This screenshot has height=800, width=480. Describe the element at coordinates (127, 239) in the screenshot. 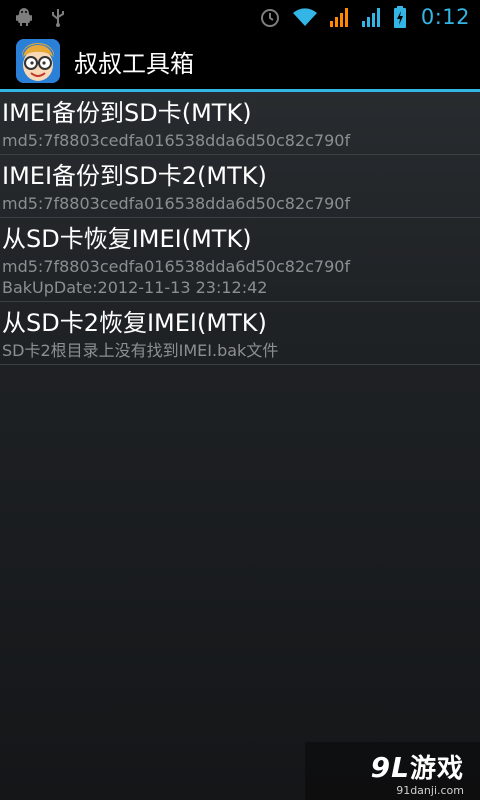

I see `list-item-title: 从SD卡恢复IMEI(MTK)` at that location.